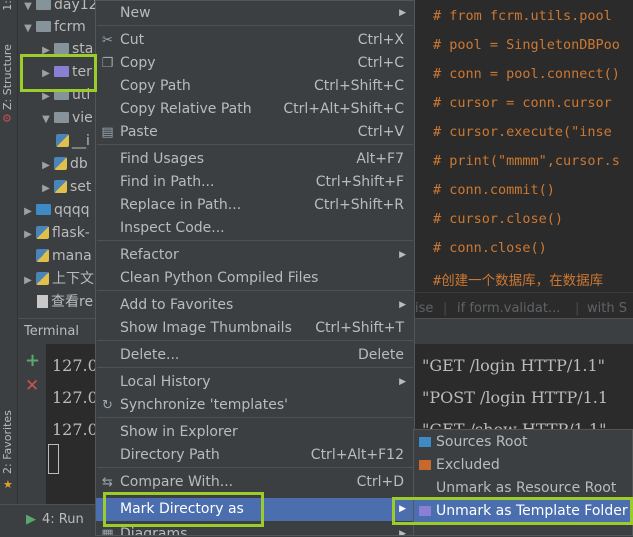 This screenshot has height=537, width=633. I want to click on code-line: # cursor.execute("inse, so click(522, 132).